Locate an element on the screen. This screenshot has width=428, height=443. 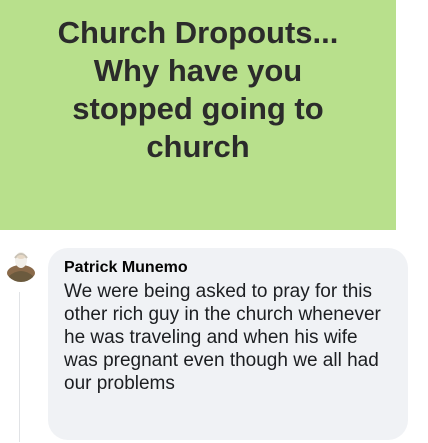
user-avatar-icon is located at coordinates (21, 265).